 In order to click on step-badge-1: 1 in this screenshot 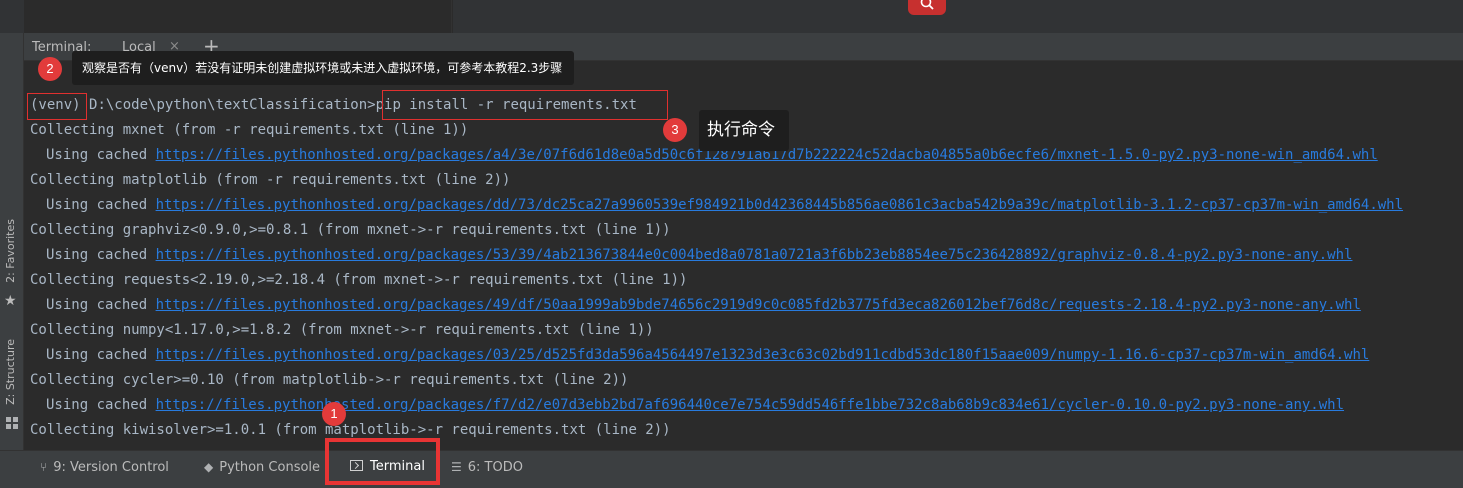, I will do `click(334, 414)`.